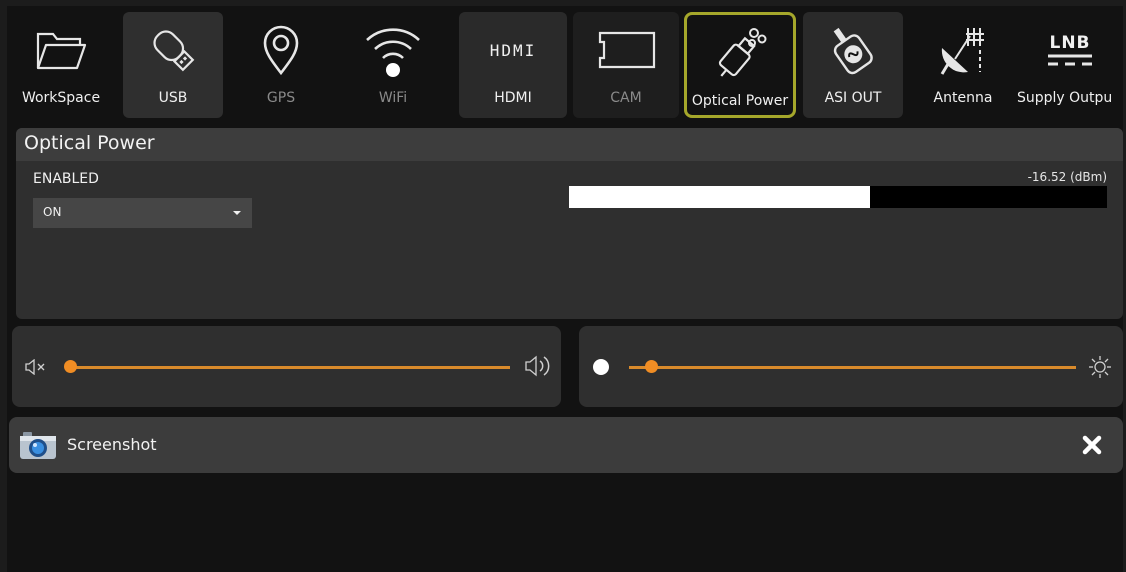 This screenshot has height=572, width=1126. What do you see at coordinates (52, 212) in the screenshot?
I see `enabled-select-value: ON` at bounding box center [52, 212].